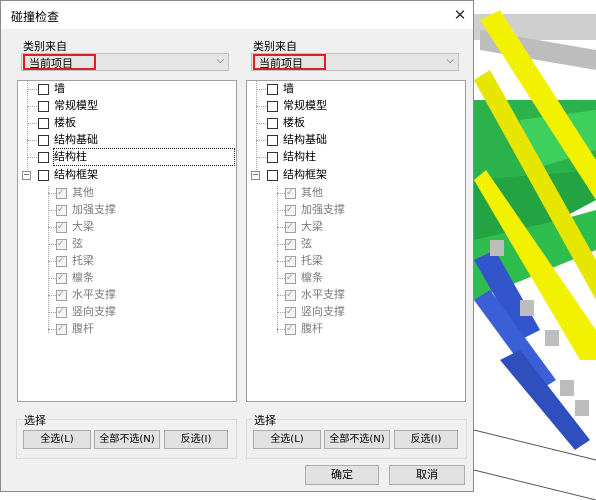  What do you see at coordinates (59, 62) in the screenshot?
I see `left-category-value: 当前项目` at bounding box center [59, 62].